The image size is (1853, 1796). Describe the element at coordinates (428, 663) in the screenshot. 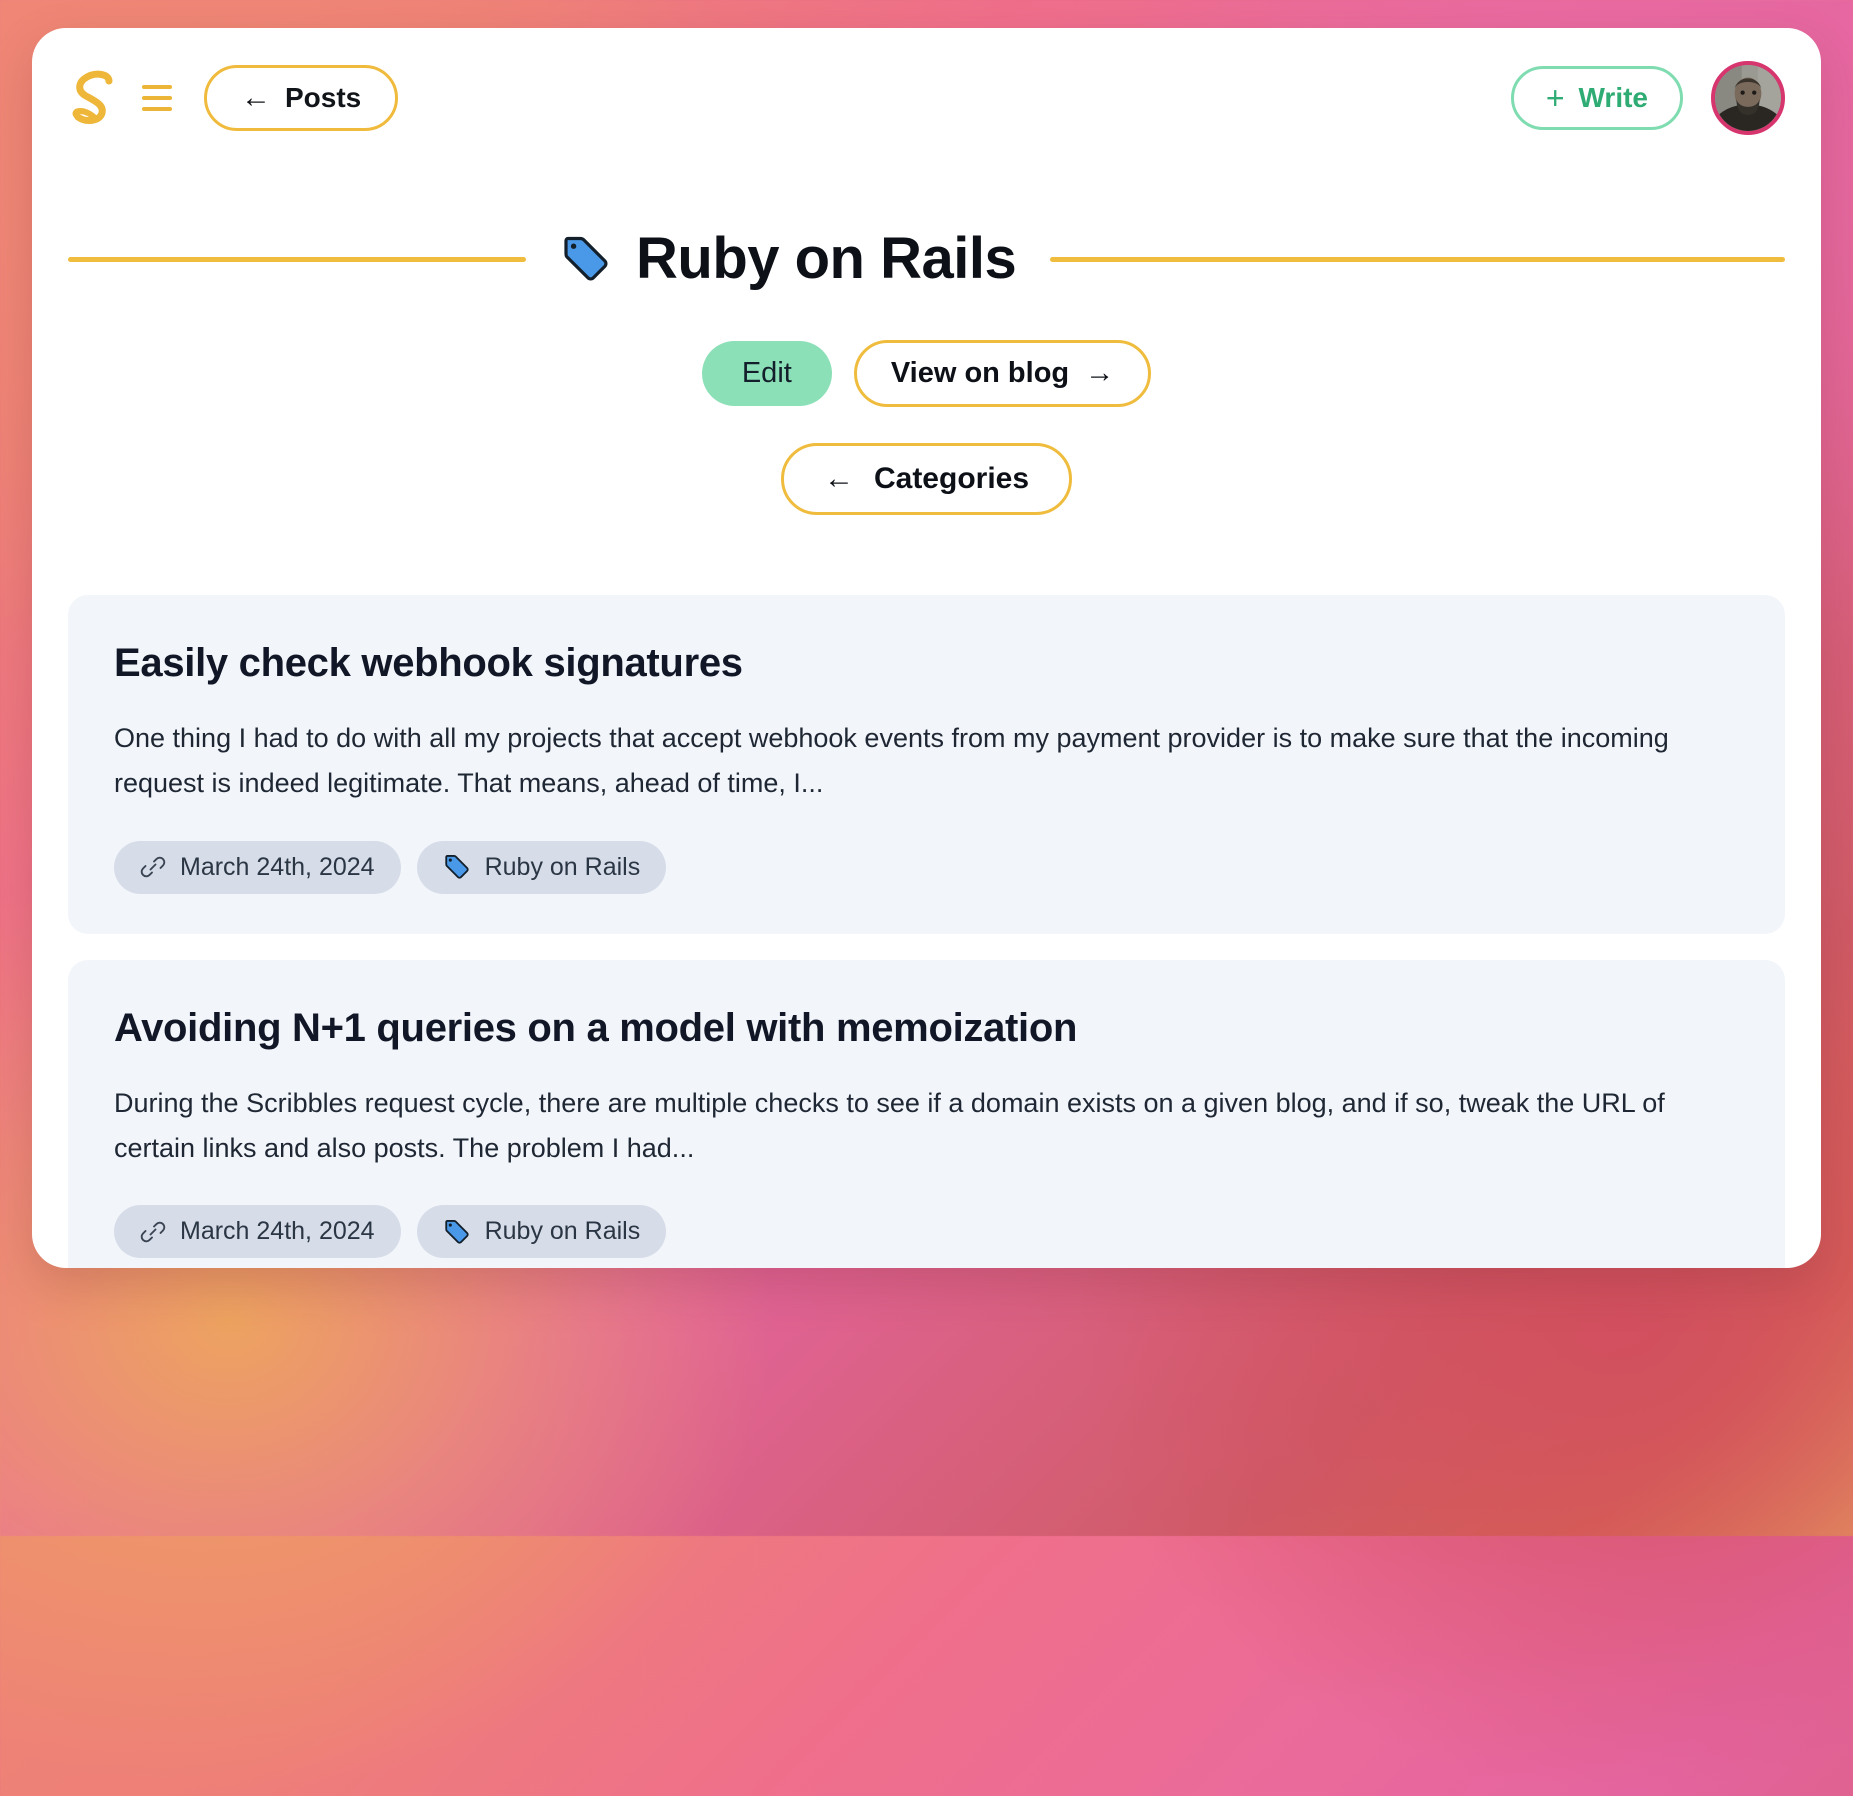

I see `post-title: Easily check webhook signatures` at that location.